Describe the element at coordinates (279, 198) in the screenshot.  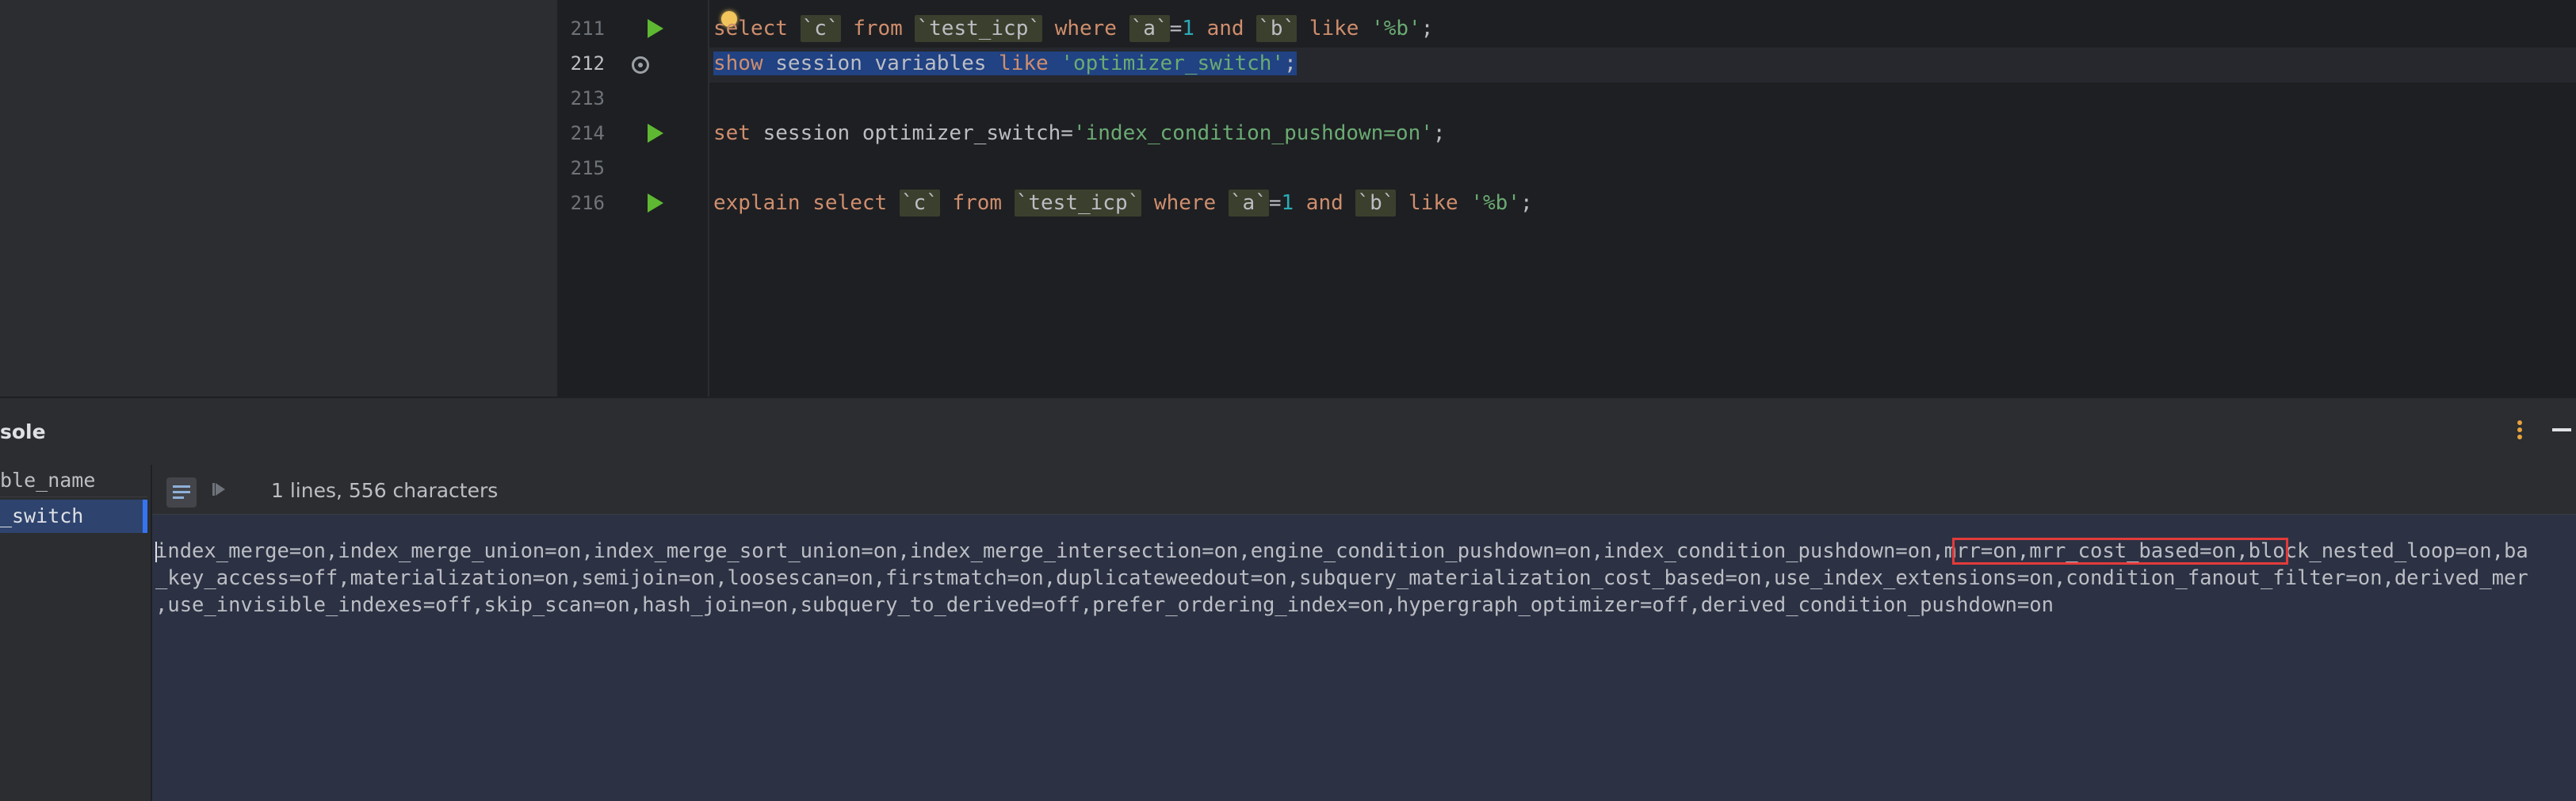
I see `project-panel` at that location.